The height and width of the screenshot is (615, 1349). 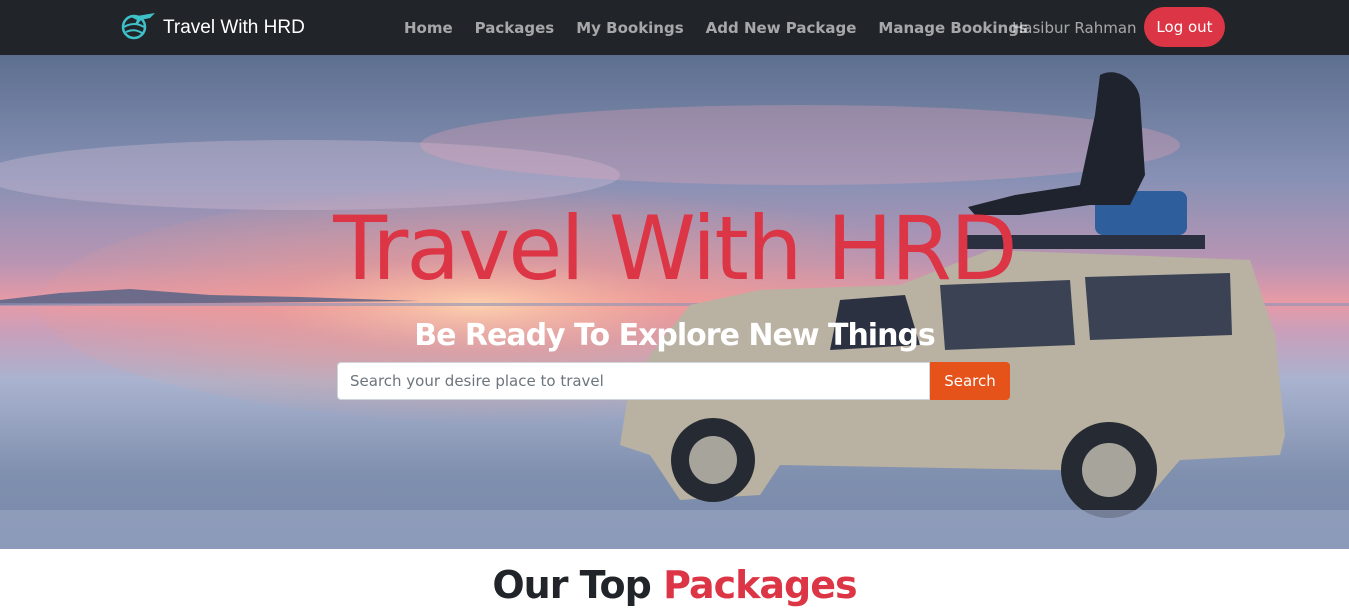 What do you see at coordinates (234, 27) in the screenshot?
I see `brand-name: Travel With HRD` at bounding box center [234, 27].